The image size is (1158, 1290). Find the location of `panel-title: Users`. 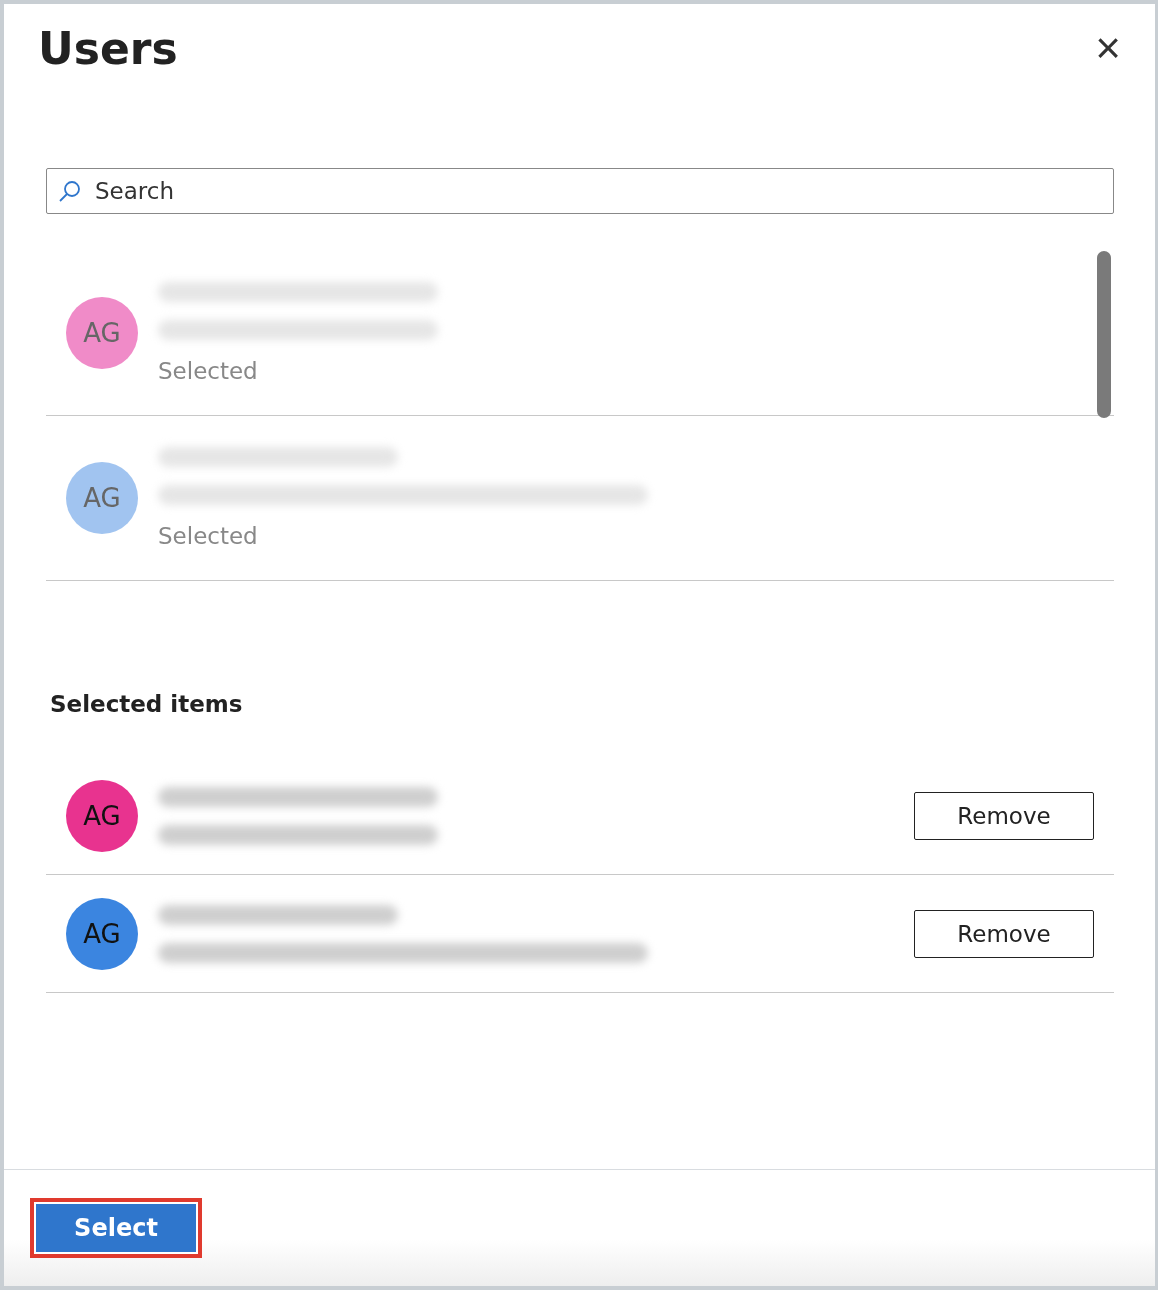

panel-title: Users is located at coordinates (108, 48).